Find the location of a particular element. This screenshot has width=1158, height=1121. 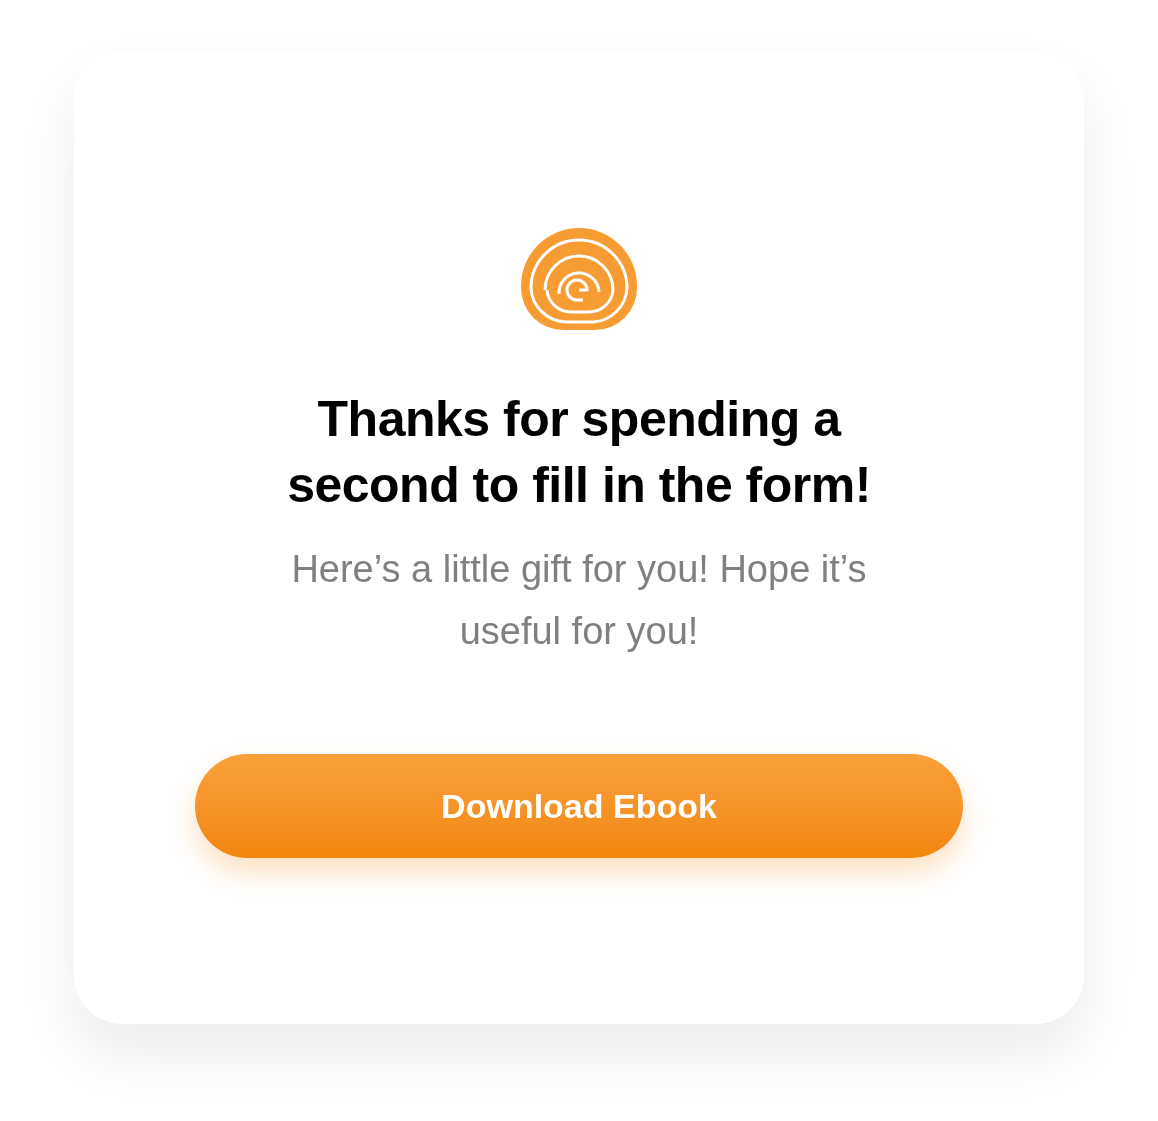

message-text: Here’s a little gift for you! Hope it’s useful for you! is located at coordinates (579, 600).